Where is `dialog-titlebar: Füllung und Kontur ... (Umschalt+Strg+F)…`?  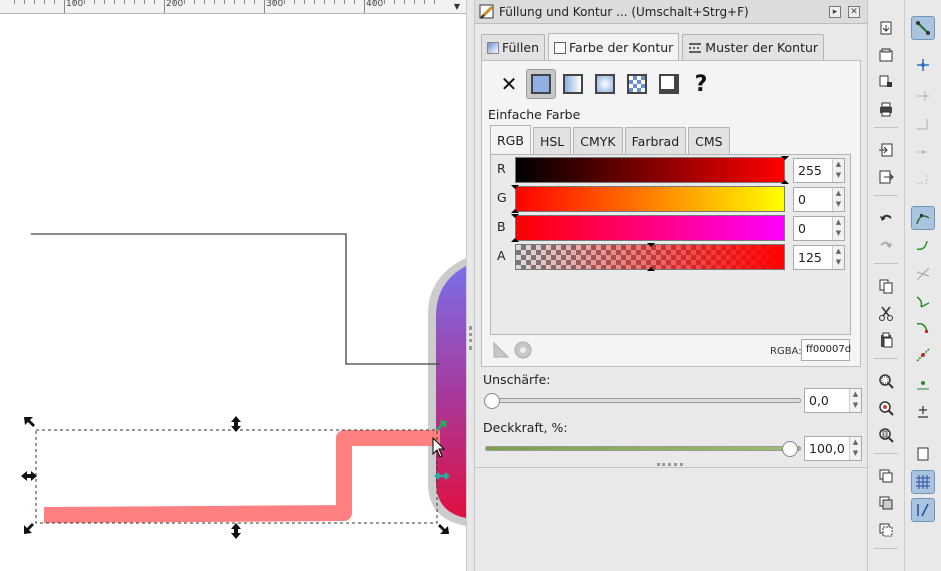 dialog-titlebar: Füllung und Kontur ... (Umschalt+Strg+F)… is located at coordinates (671, 12).